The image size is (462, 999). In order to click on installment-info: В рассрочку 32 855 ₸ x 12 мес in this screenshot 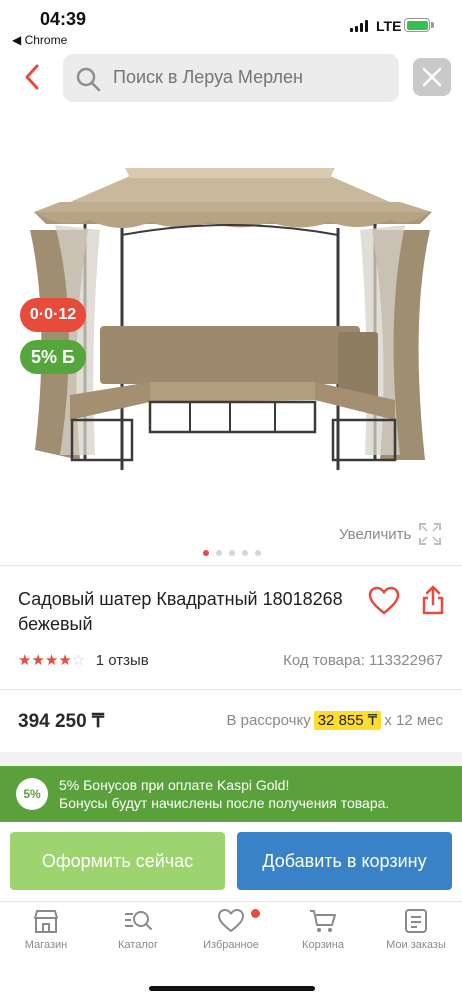, I will do `click(334, 720)`.